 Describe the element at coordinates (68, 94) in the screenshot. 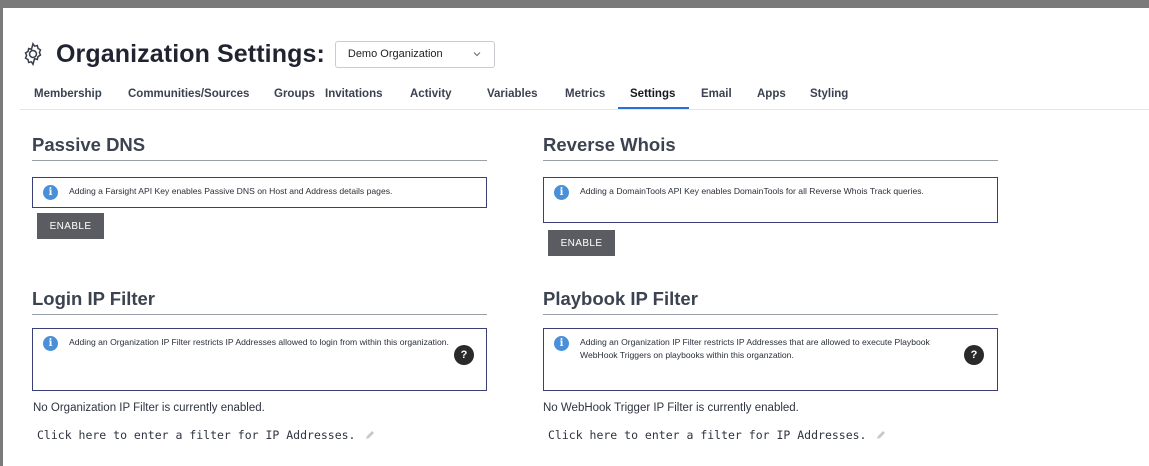

I see `tab-membership: Membership` at that location.